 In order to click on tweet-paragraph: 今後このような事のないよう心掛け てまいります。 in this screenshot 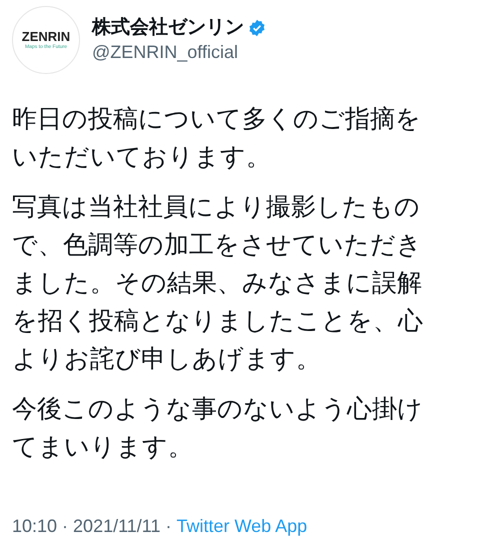, I will do `click(218, 428)`.